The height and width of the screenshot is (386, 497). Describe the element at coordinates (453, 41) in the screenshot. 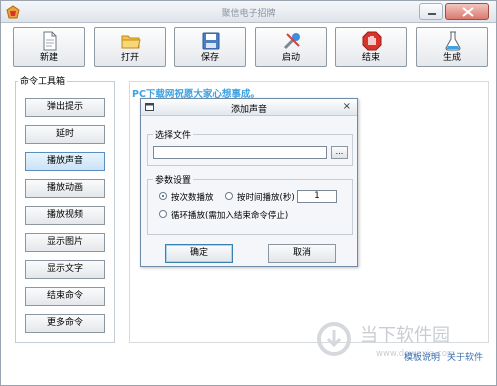

I see `flask-icon` at that location.